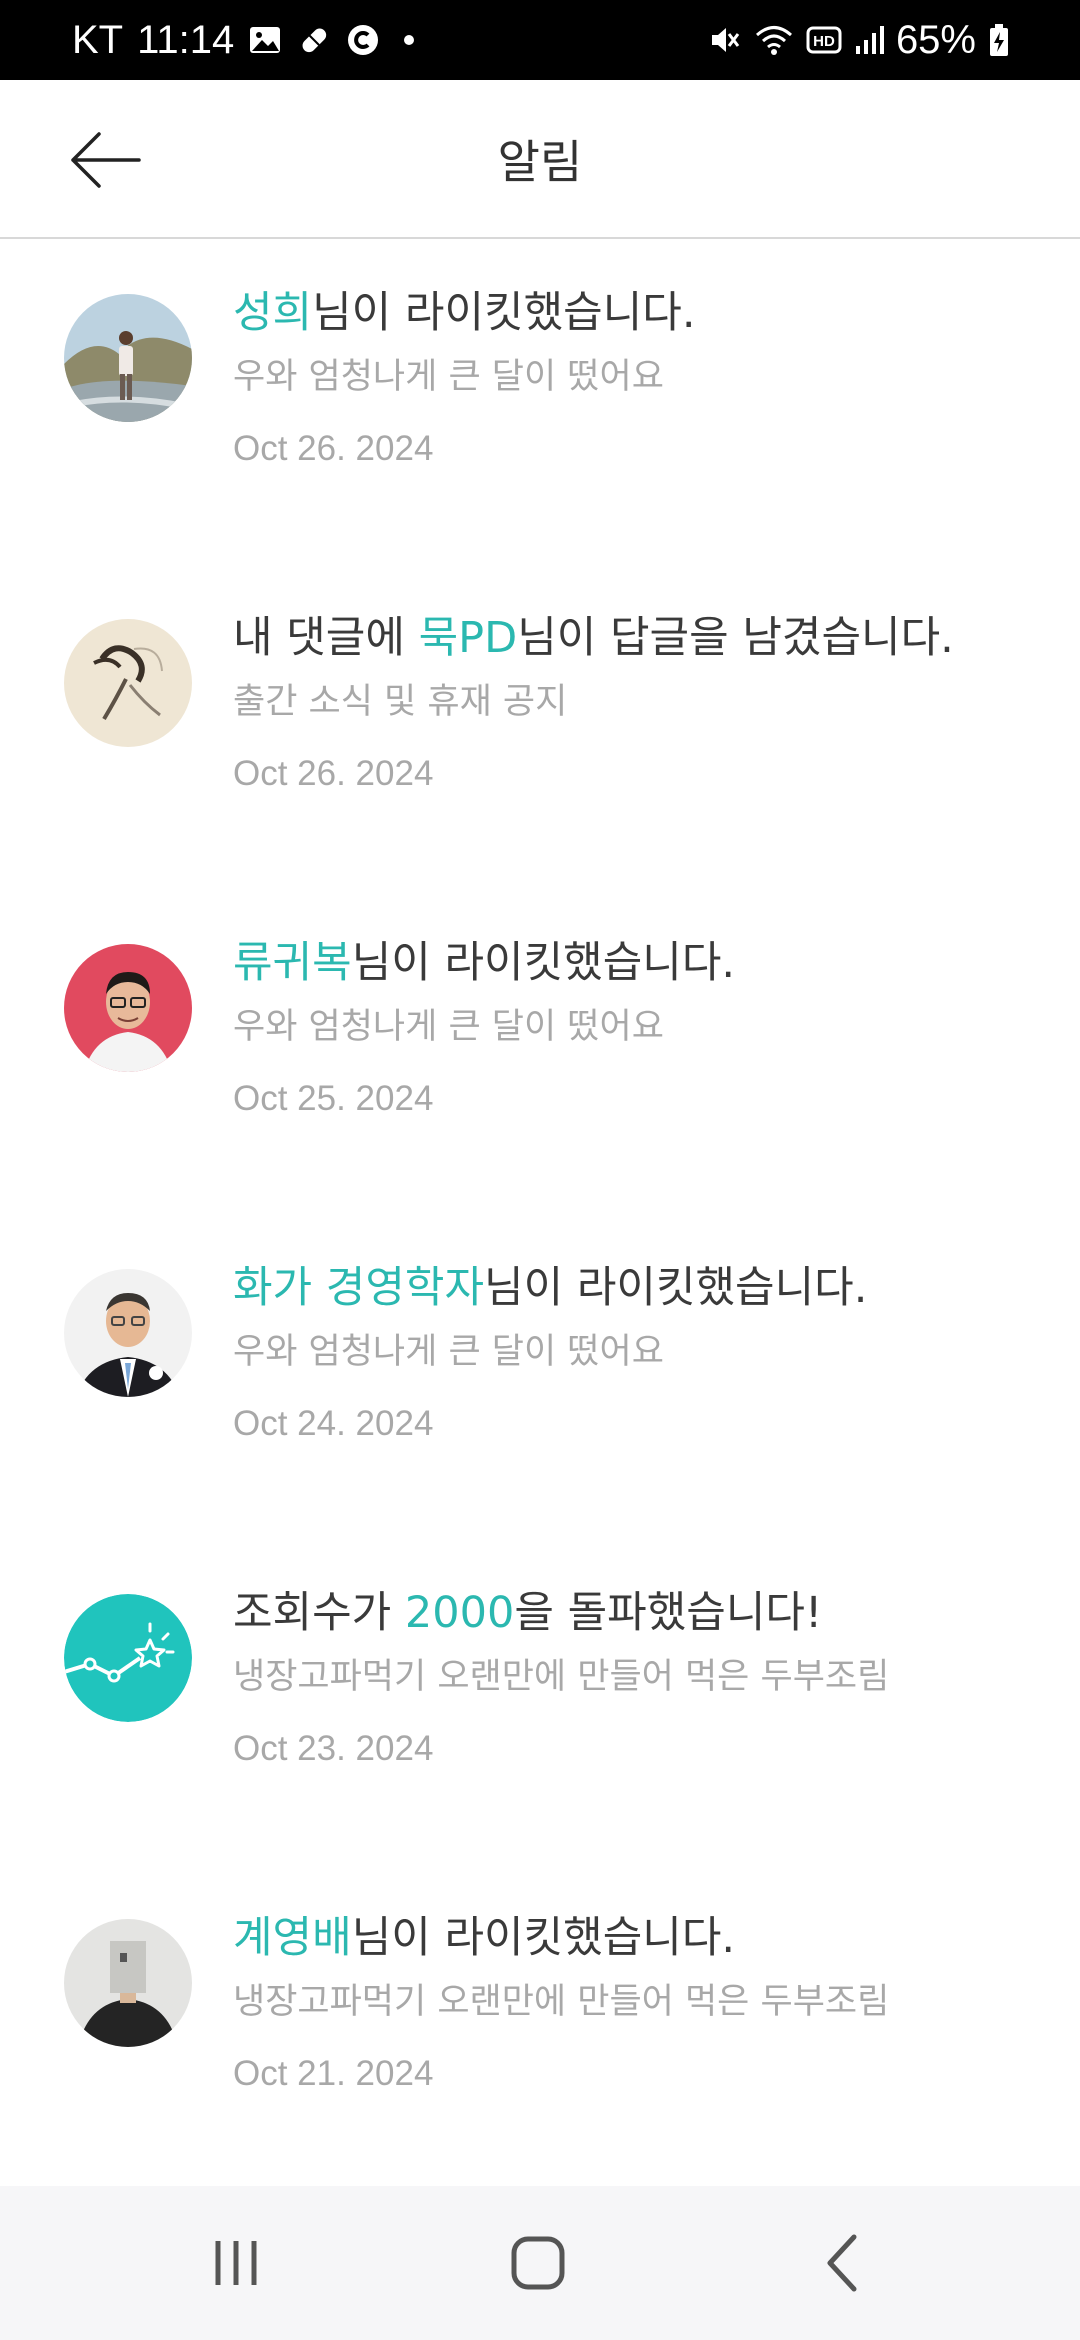 Image resolution: width=1080 pixels, height=2340 pixels. What do you see at coordinates (265, 40) in the screenshot?
I see `image-icon` at bounding box center [265, 40].